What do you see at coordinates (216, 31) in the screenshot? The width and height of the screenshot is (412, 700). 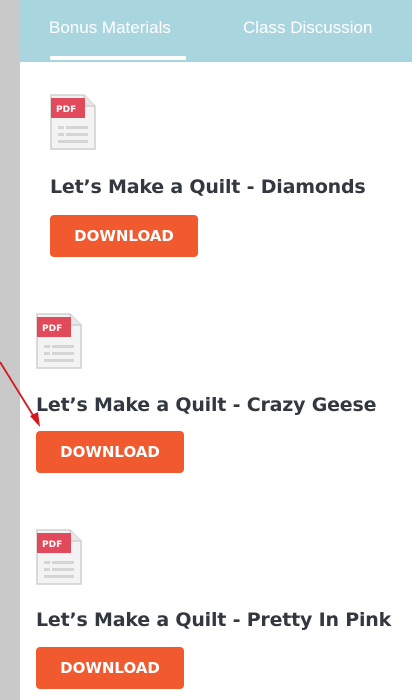 I see `tab-bar: Bonus Materials Class Discussion` at bounding box center [216, 31].